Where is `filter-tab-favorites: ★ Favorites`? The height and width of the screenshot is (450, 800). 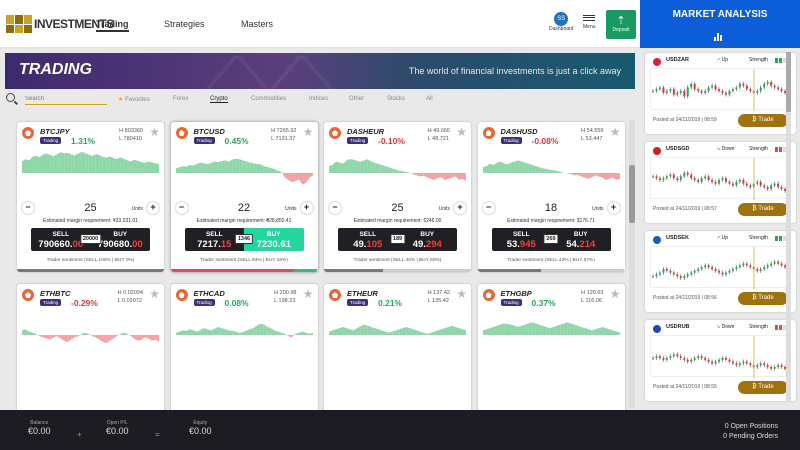 filter-tab-favorites: ★ Favorites is located at coordinates (134, 99).